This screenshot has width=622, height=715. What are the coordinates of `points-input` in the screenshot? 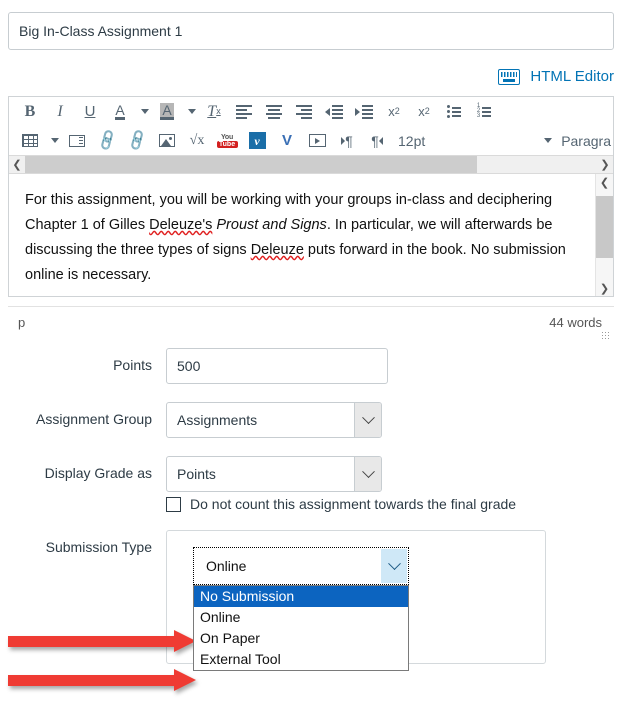 It's located at (277, 366).